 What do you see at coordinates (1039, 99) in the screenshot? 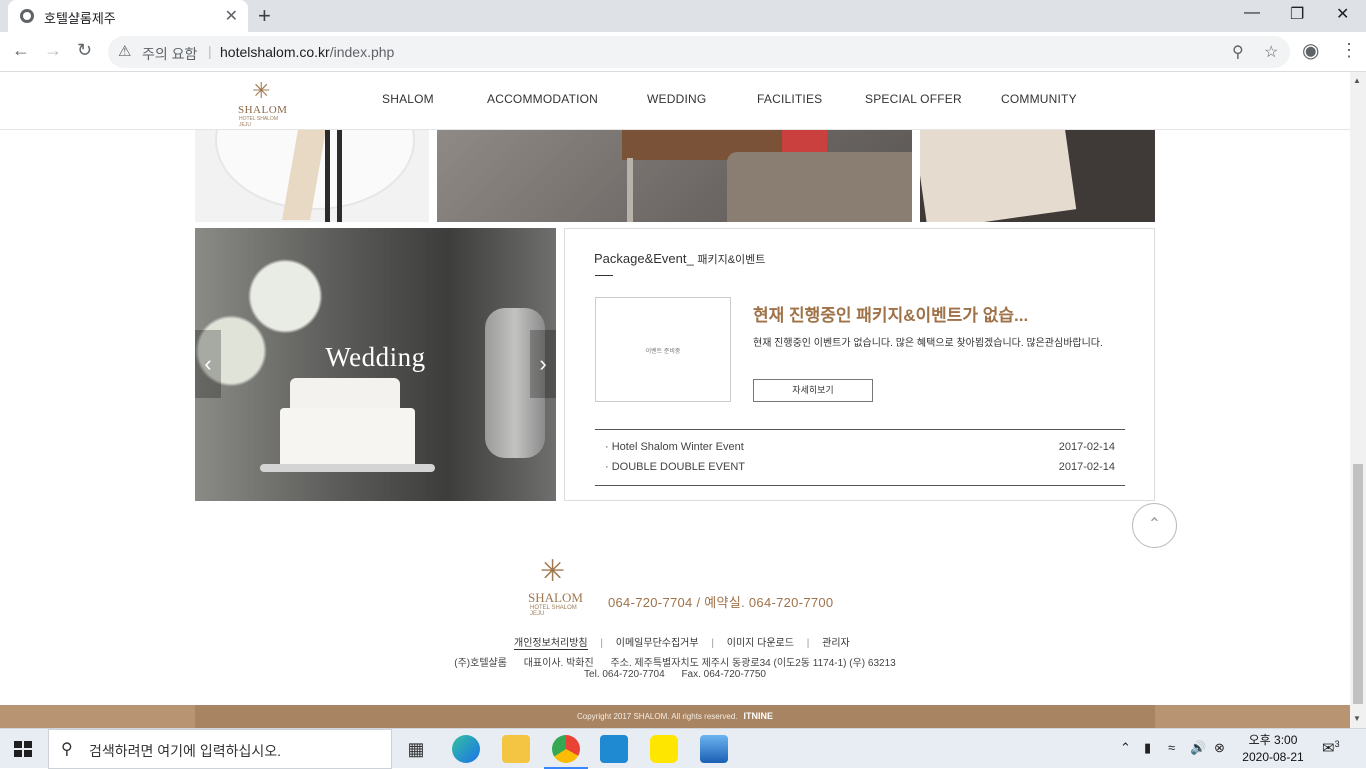
I see `menu-community: COMMUNITY` at bounding box center [1039, 99].